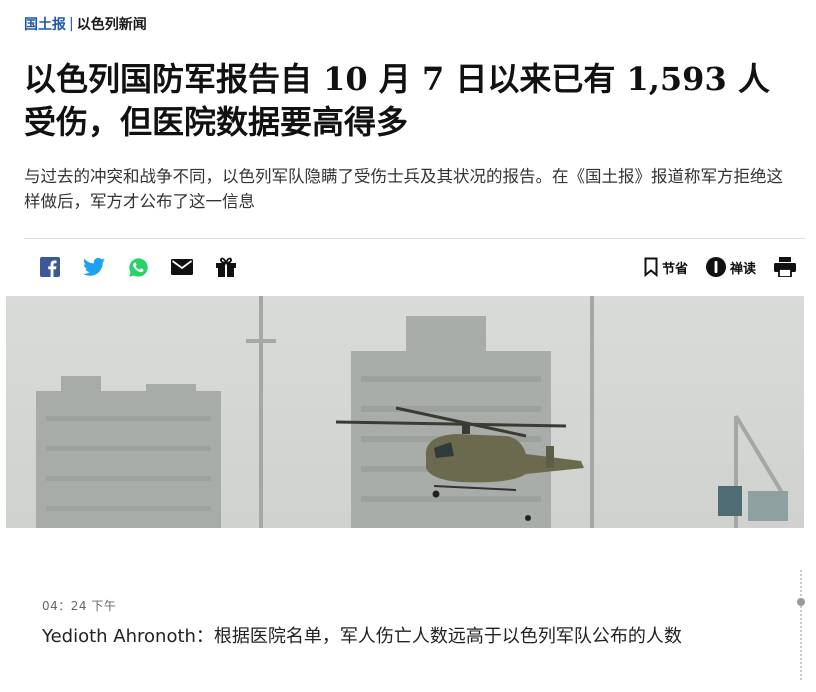 The width and height of the screenshot is (816, 692). Describe the element at coordinates (715, 267) in the screenshot. I see `reader-info-icon` at that location.